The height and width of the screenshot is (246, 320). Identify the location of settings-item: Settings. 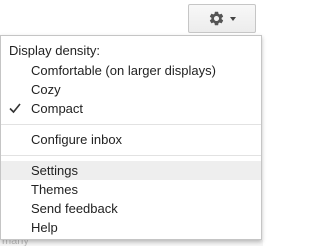
(131, 170).